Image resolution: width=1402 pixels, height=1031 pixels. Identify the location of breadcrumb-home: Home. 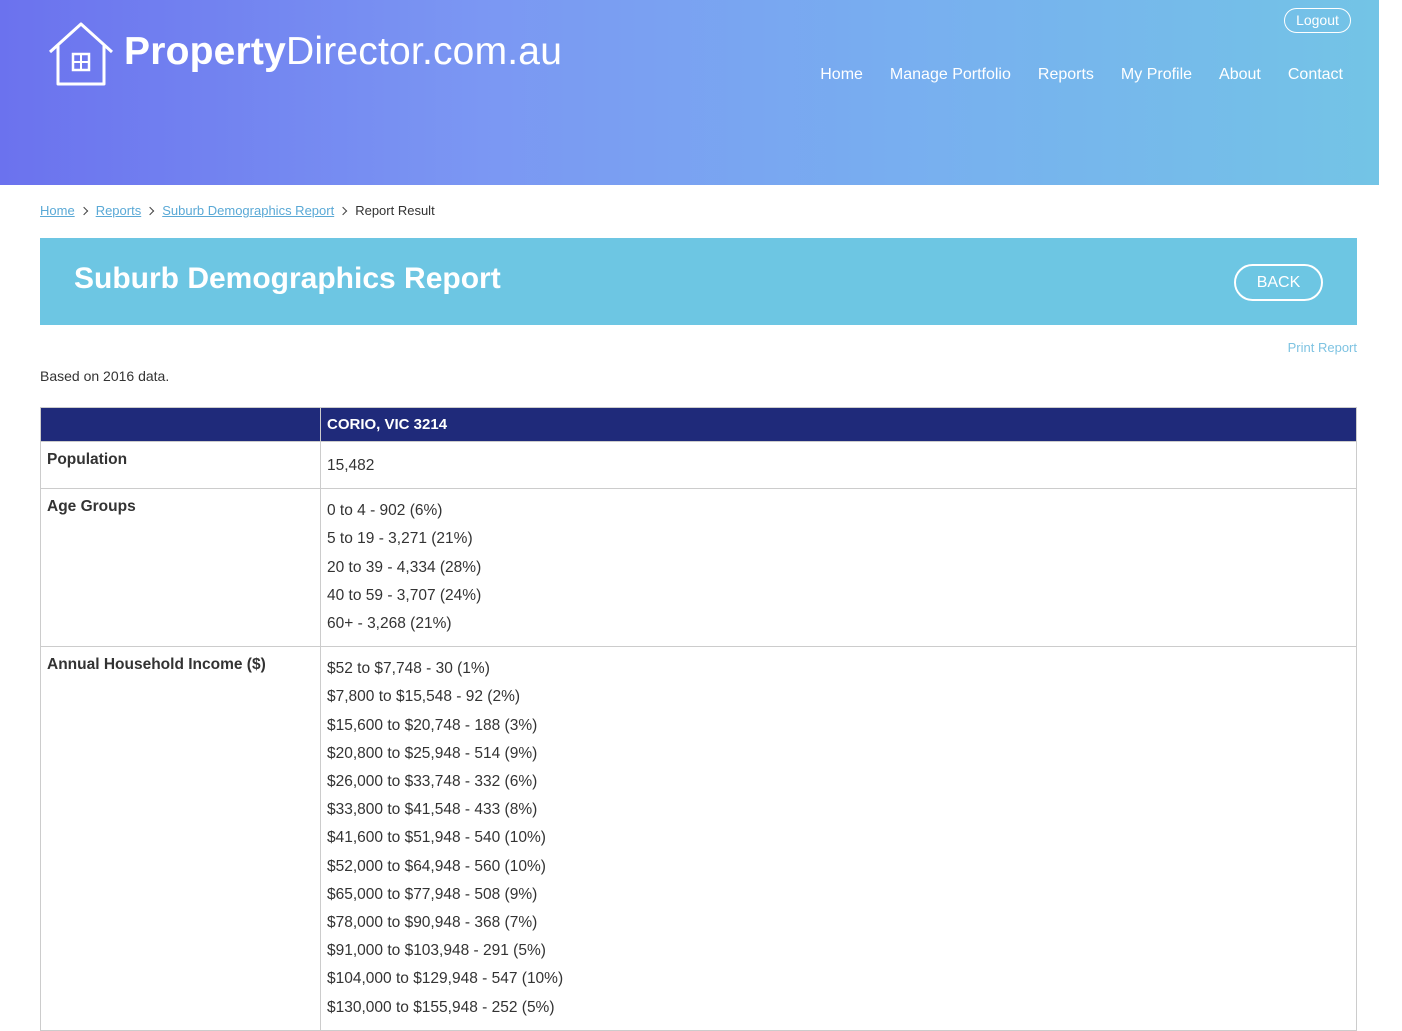
(57, 210).